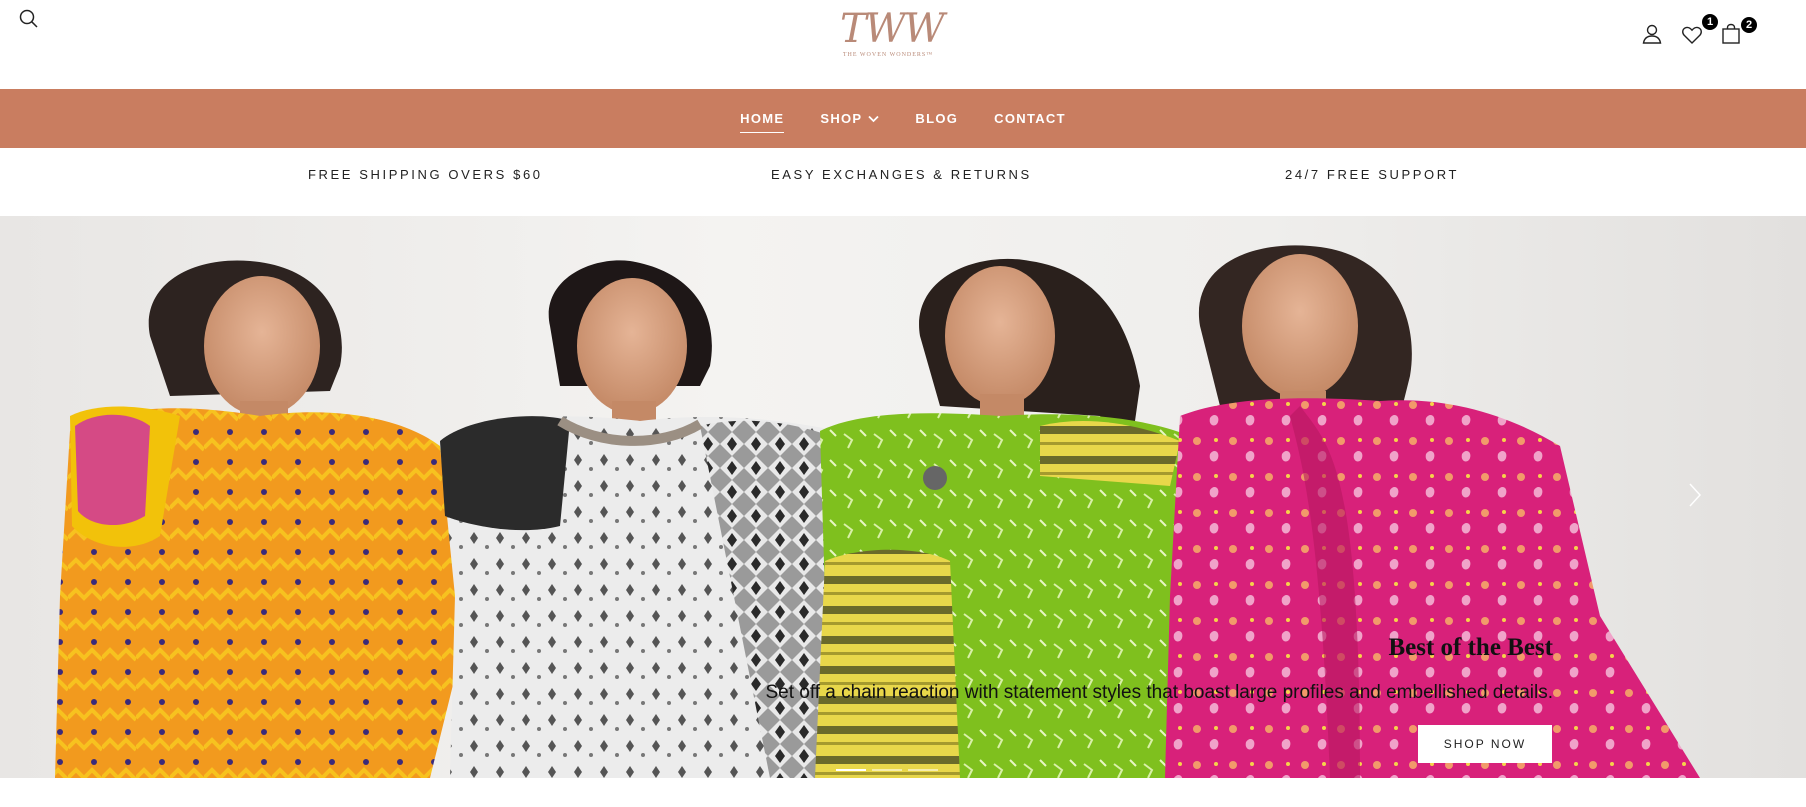 The image size is (1806, 807). I want to click on cart-count-badge: 2, so click(1749, 25).